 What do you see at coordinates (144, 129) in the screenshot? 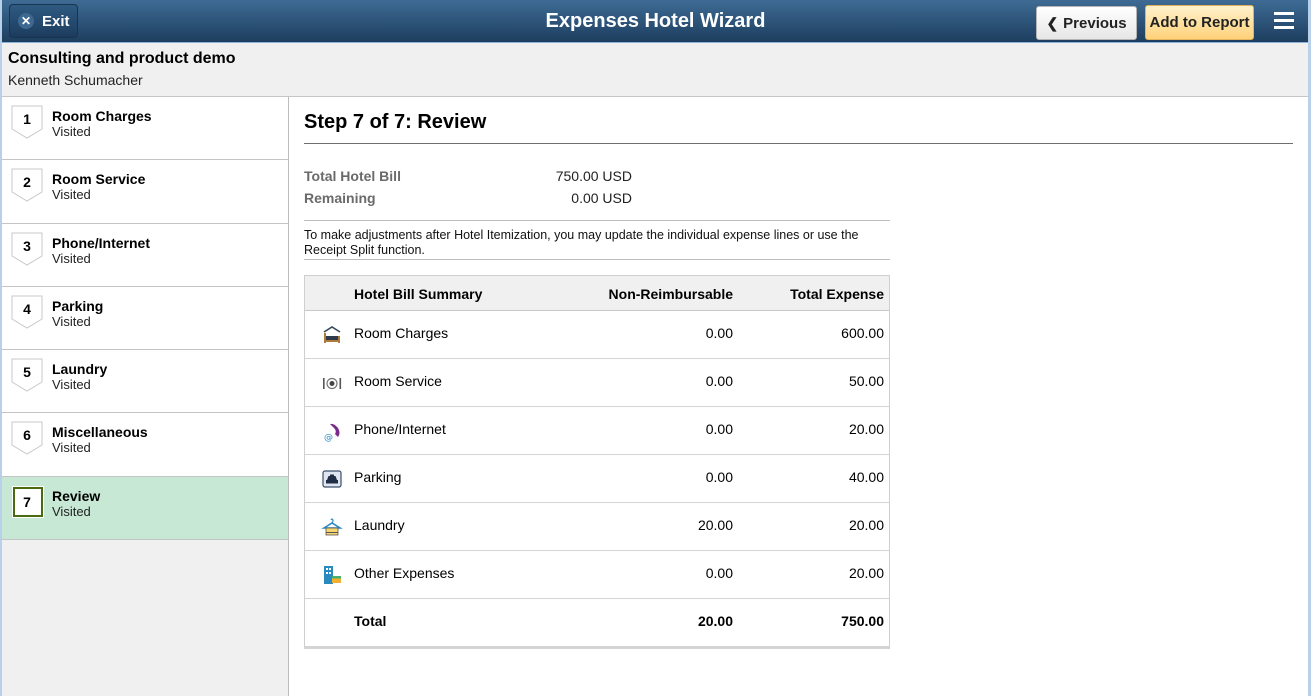
I see `sidebar-step-room-charges: 1 Room Charges Visited` at bounding box center [144, 129].